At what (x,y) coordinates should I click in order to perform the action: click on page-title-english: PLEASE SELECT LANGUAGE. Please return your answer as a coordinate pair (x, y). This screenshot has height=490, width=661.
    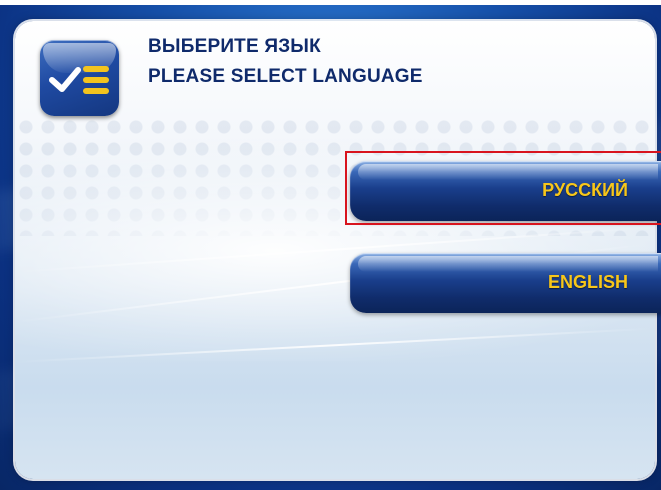
    Looking at the image, I should click on (285, 76).